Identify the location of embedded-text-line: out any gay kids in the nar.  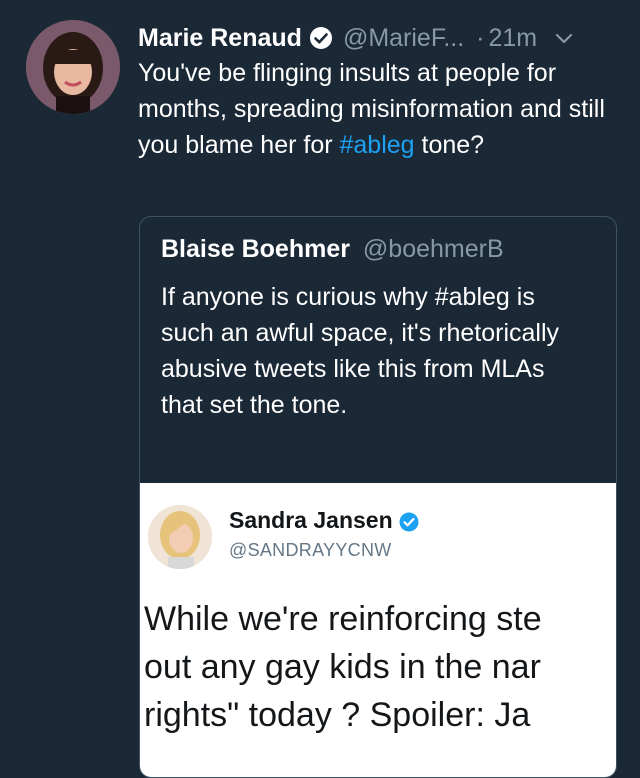
(342, 667).